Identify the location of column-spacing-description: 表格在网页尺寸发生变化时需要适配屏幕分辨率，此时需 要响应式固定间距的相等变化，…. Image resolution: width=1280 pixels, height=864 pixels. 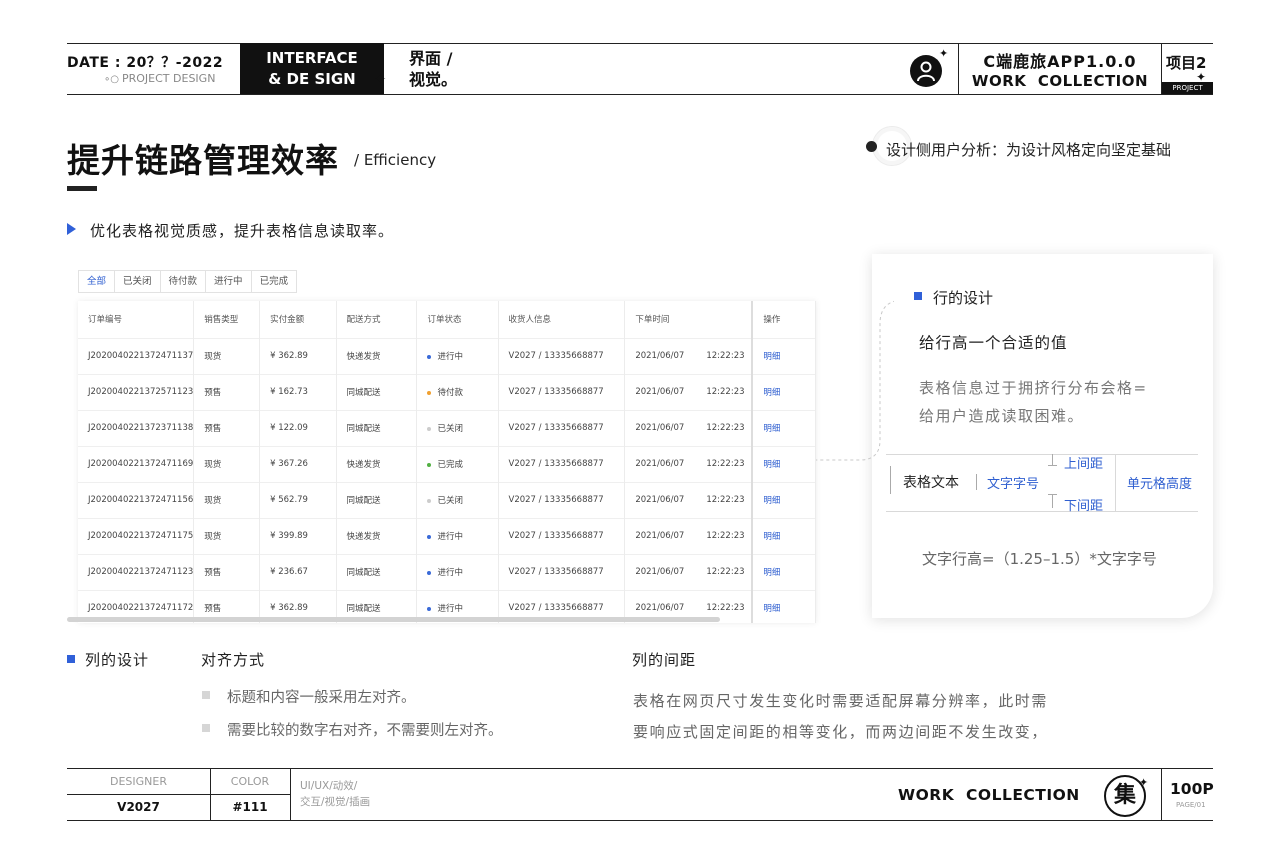
(841, 716).